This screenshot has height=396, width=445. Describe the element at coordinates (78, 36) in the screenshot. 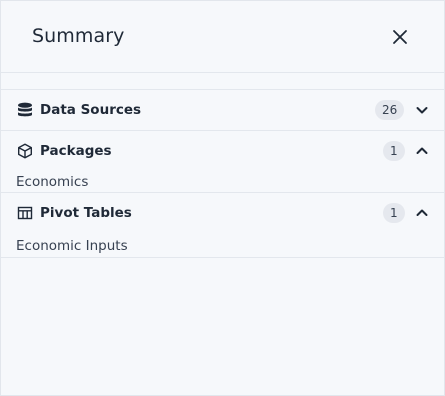

I see `panel-title: Summary` at that location.